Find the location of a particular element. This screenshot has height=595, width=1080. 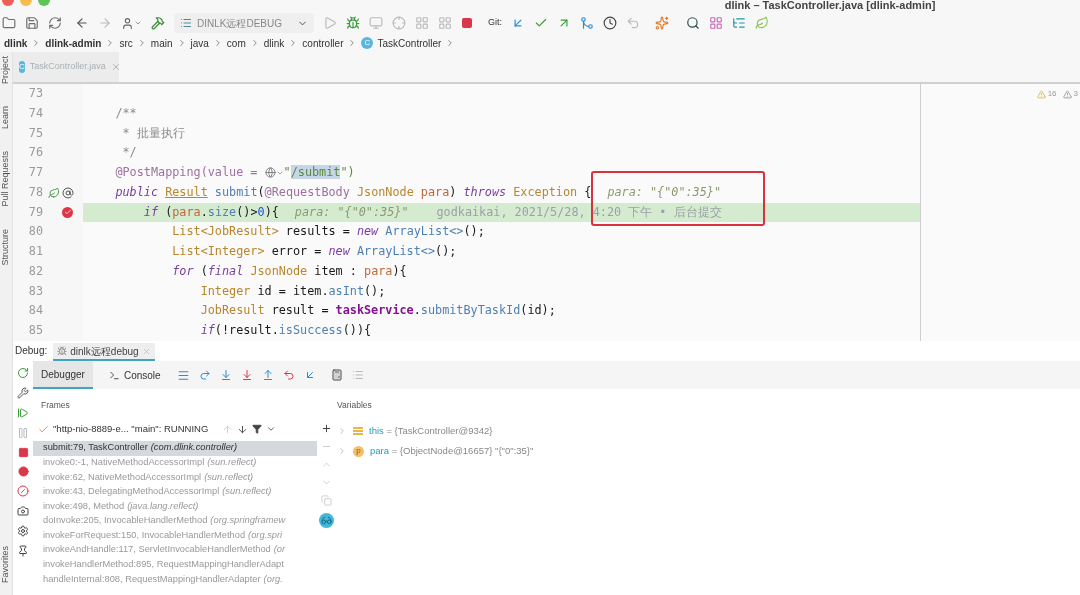

filter-icon is located at coordinates (257, 429).